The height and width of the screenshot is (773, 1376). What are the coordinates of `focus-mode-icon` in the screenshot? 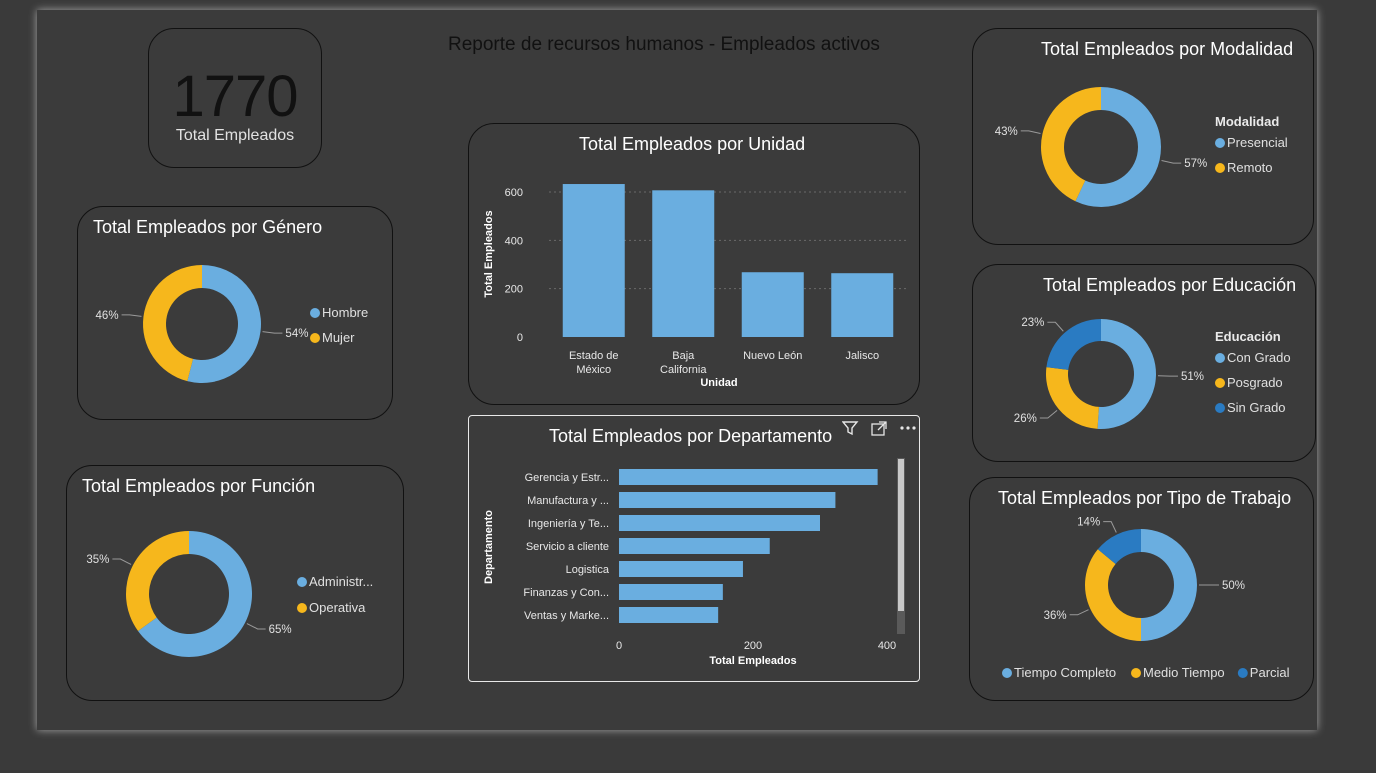 It's located at (879, 428).